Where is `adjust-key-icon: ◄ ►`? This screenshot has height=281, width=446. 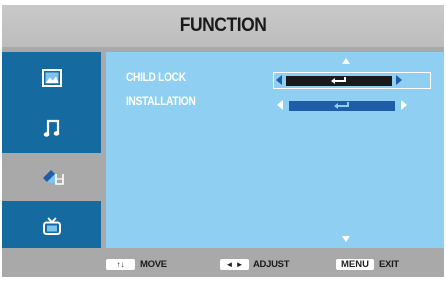
adjust-key-icon: ◄ ► is located at coordinates (234, 264).